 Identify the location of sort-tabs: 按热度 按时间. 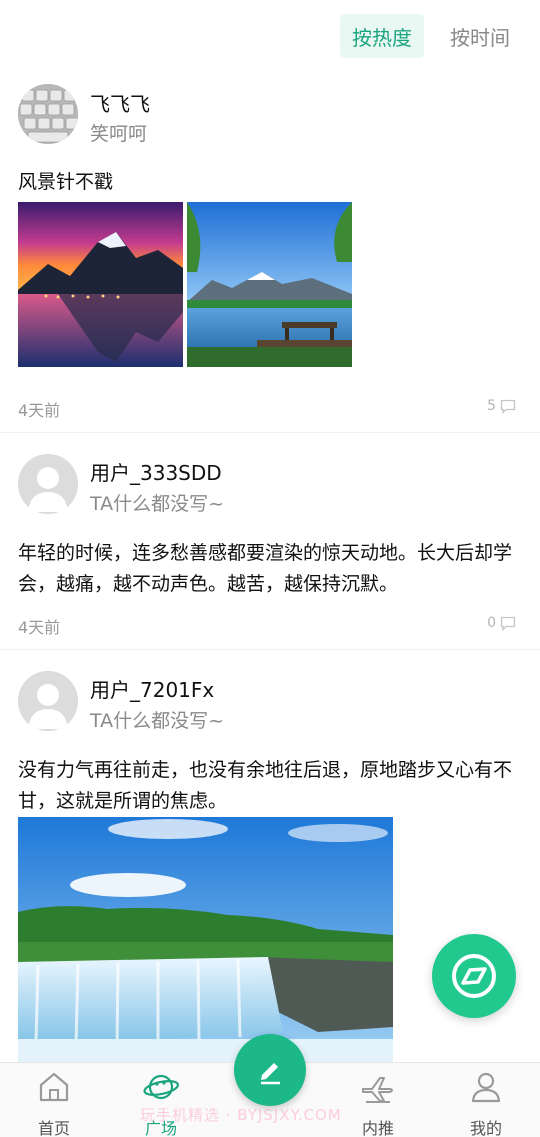
(431, 36).